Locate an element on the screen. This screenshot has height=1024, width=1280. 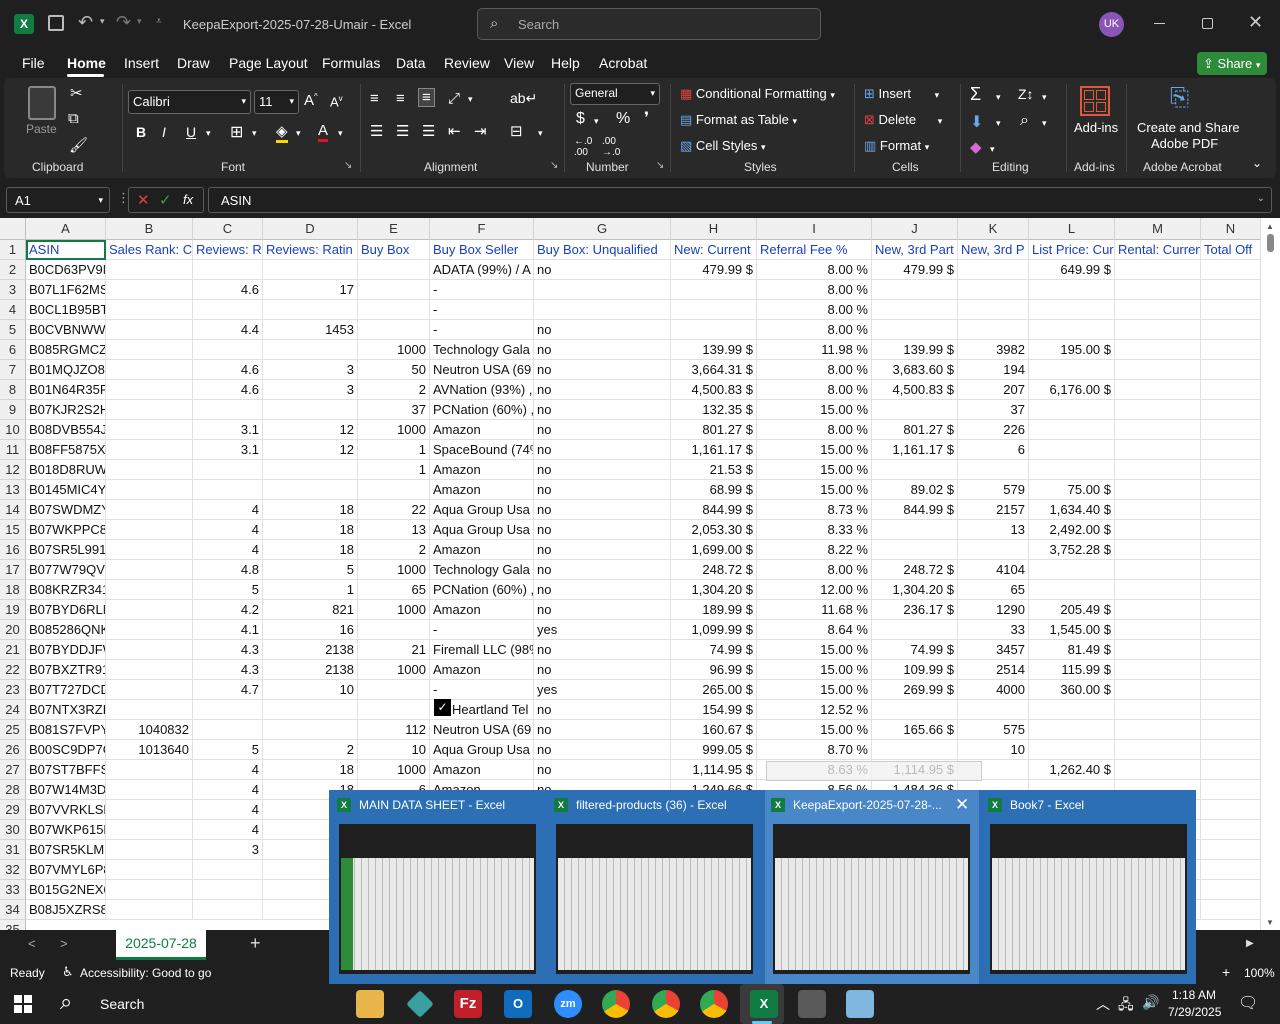
table-cell: 4.1 is located at coordinates (228, 630).